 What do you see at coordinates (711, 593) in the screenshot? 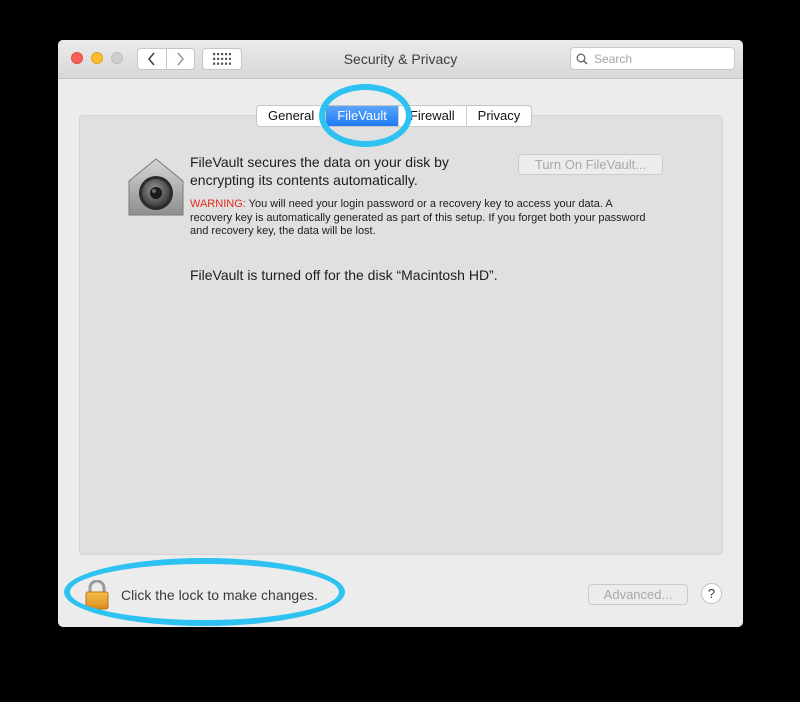
I see `help-button: ?` at bounding box center [711, 593].